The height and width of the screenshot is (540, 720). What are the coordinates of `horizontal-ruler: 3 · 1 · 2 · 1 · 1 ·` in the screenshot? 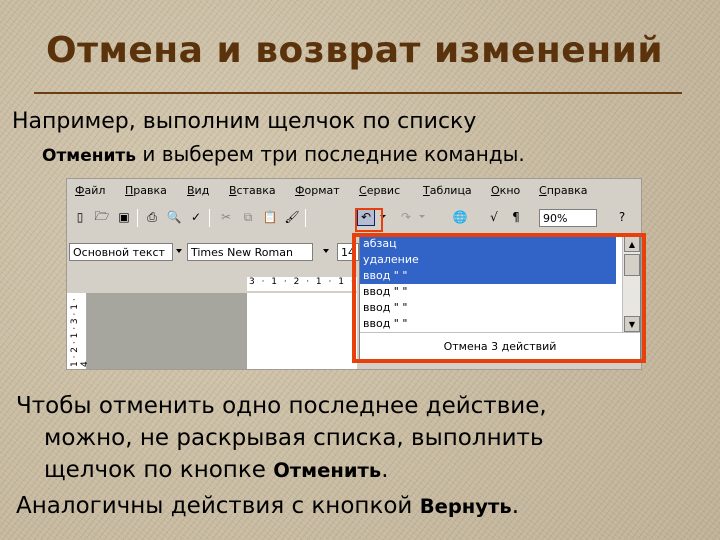 It's located at (302, 284).